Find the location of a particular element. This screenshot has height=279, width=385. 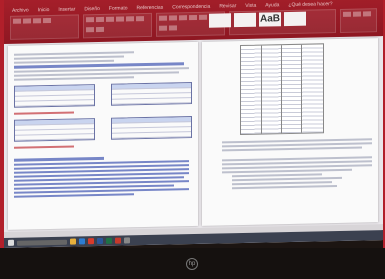

tab-review: Revisar is located at coordinates (227, 6).